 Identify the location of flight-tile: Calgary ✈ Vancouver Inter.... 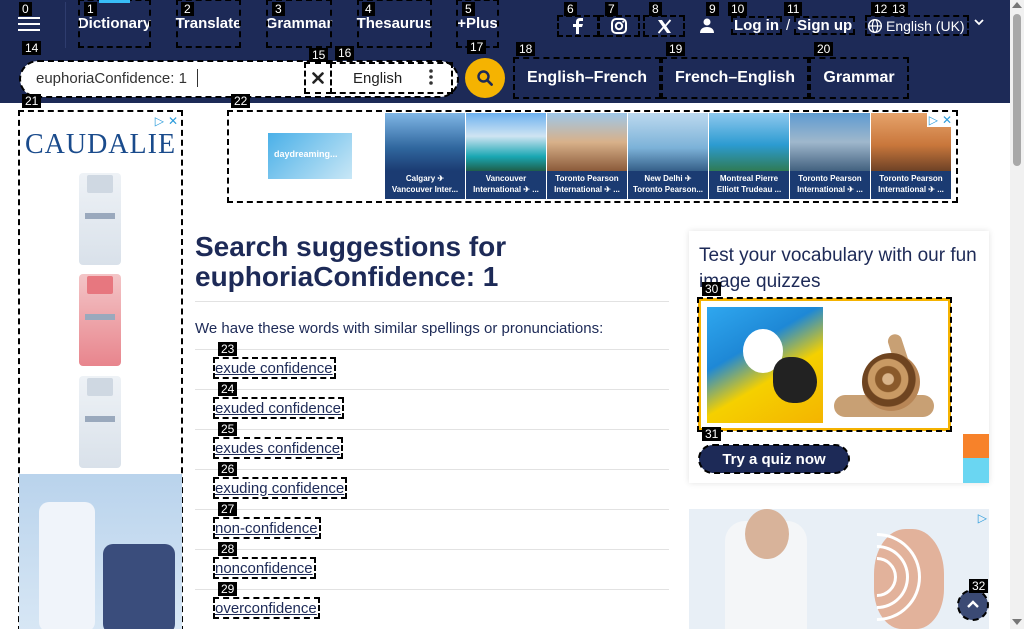
(425, 156).